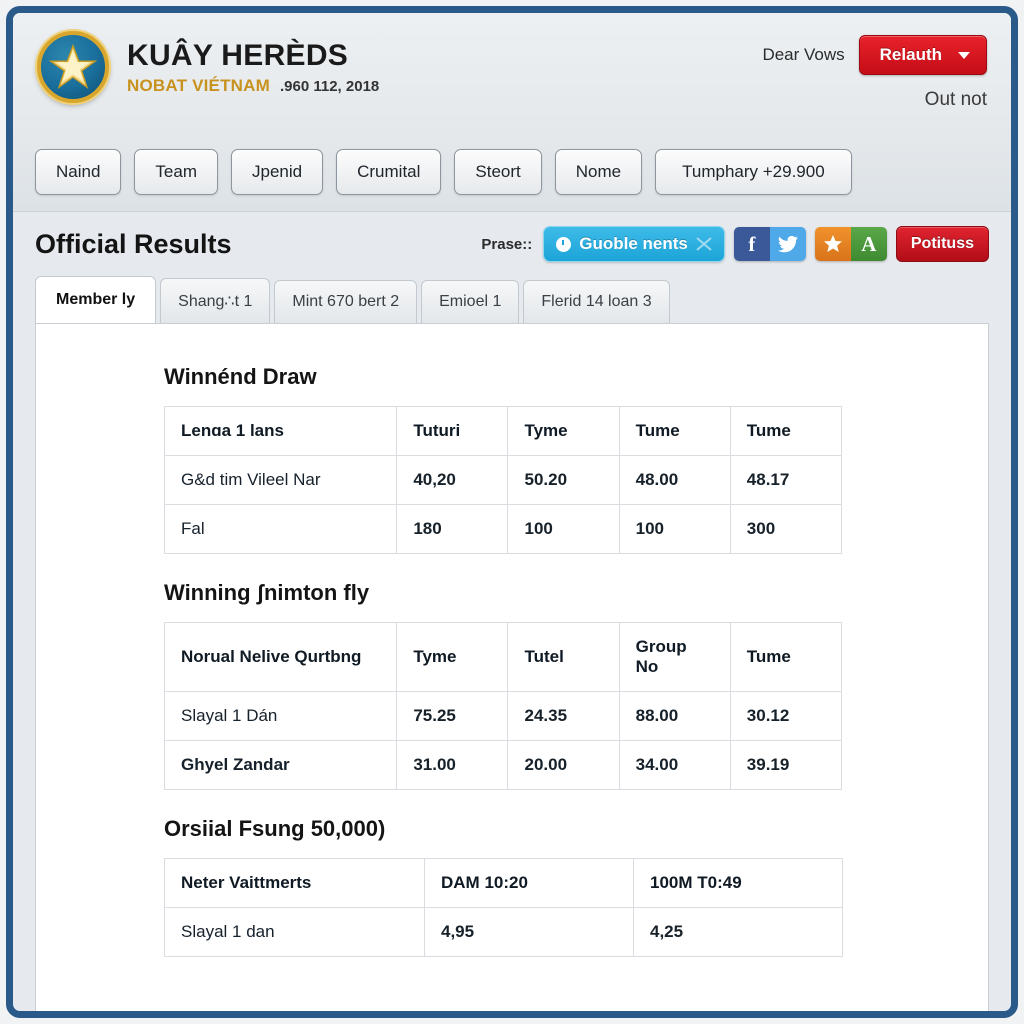 The width and height of the screenshot is (1024, 1024). What do you see at coordinates (470, 301) in the screenshot?
I see `tab-3: Emioel 1` at bounding box center [470, 301].